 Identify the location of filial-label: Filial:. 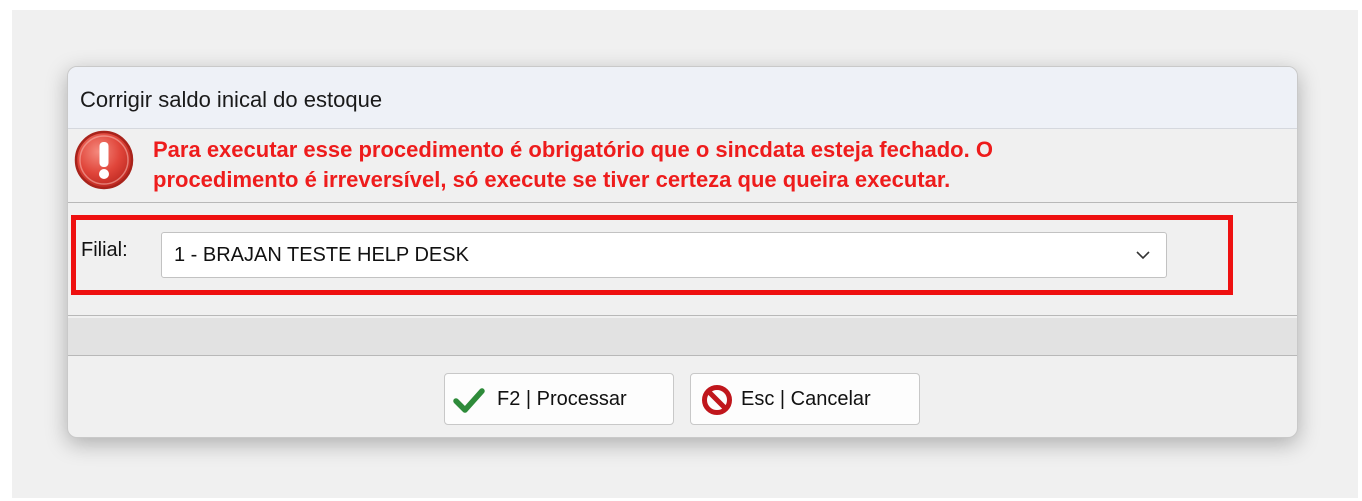
(104, 250).